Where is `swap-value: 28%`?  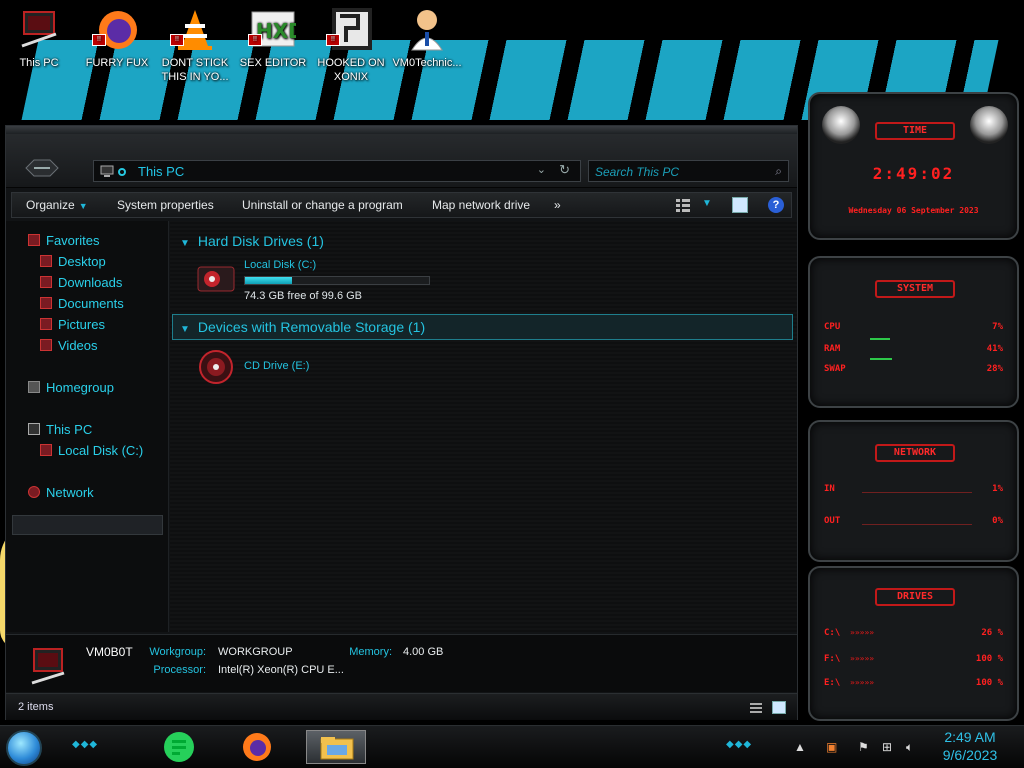
swap-value: 28% is located at coordinates (994, 369).